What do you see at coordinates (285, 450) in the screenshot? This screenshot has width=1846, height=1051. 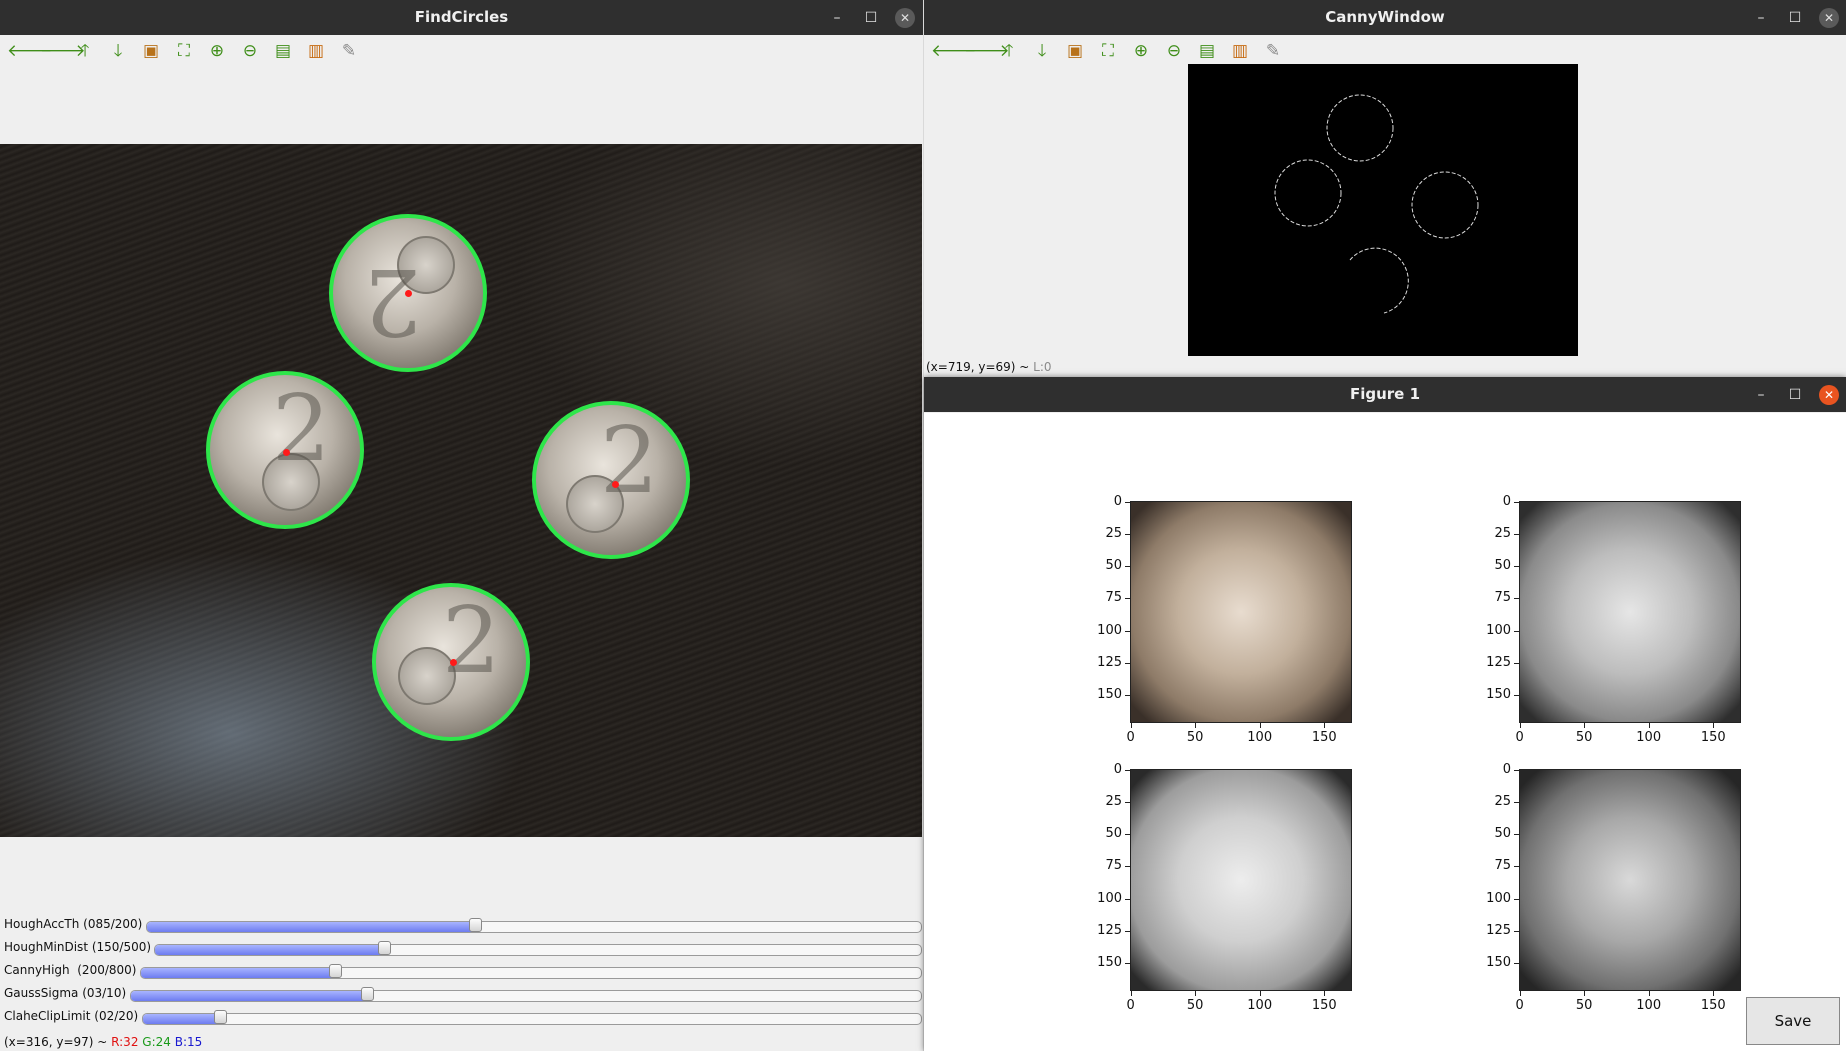 I see `coin-detection-2: 2` at bounding box center [285, 450].